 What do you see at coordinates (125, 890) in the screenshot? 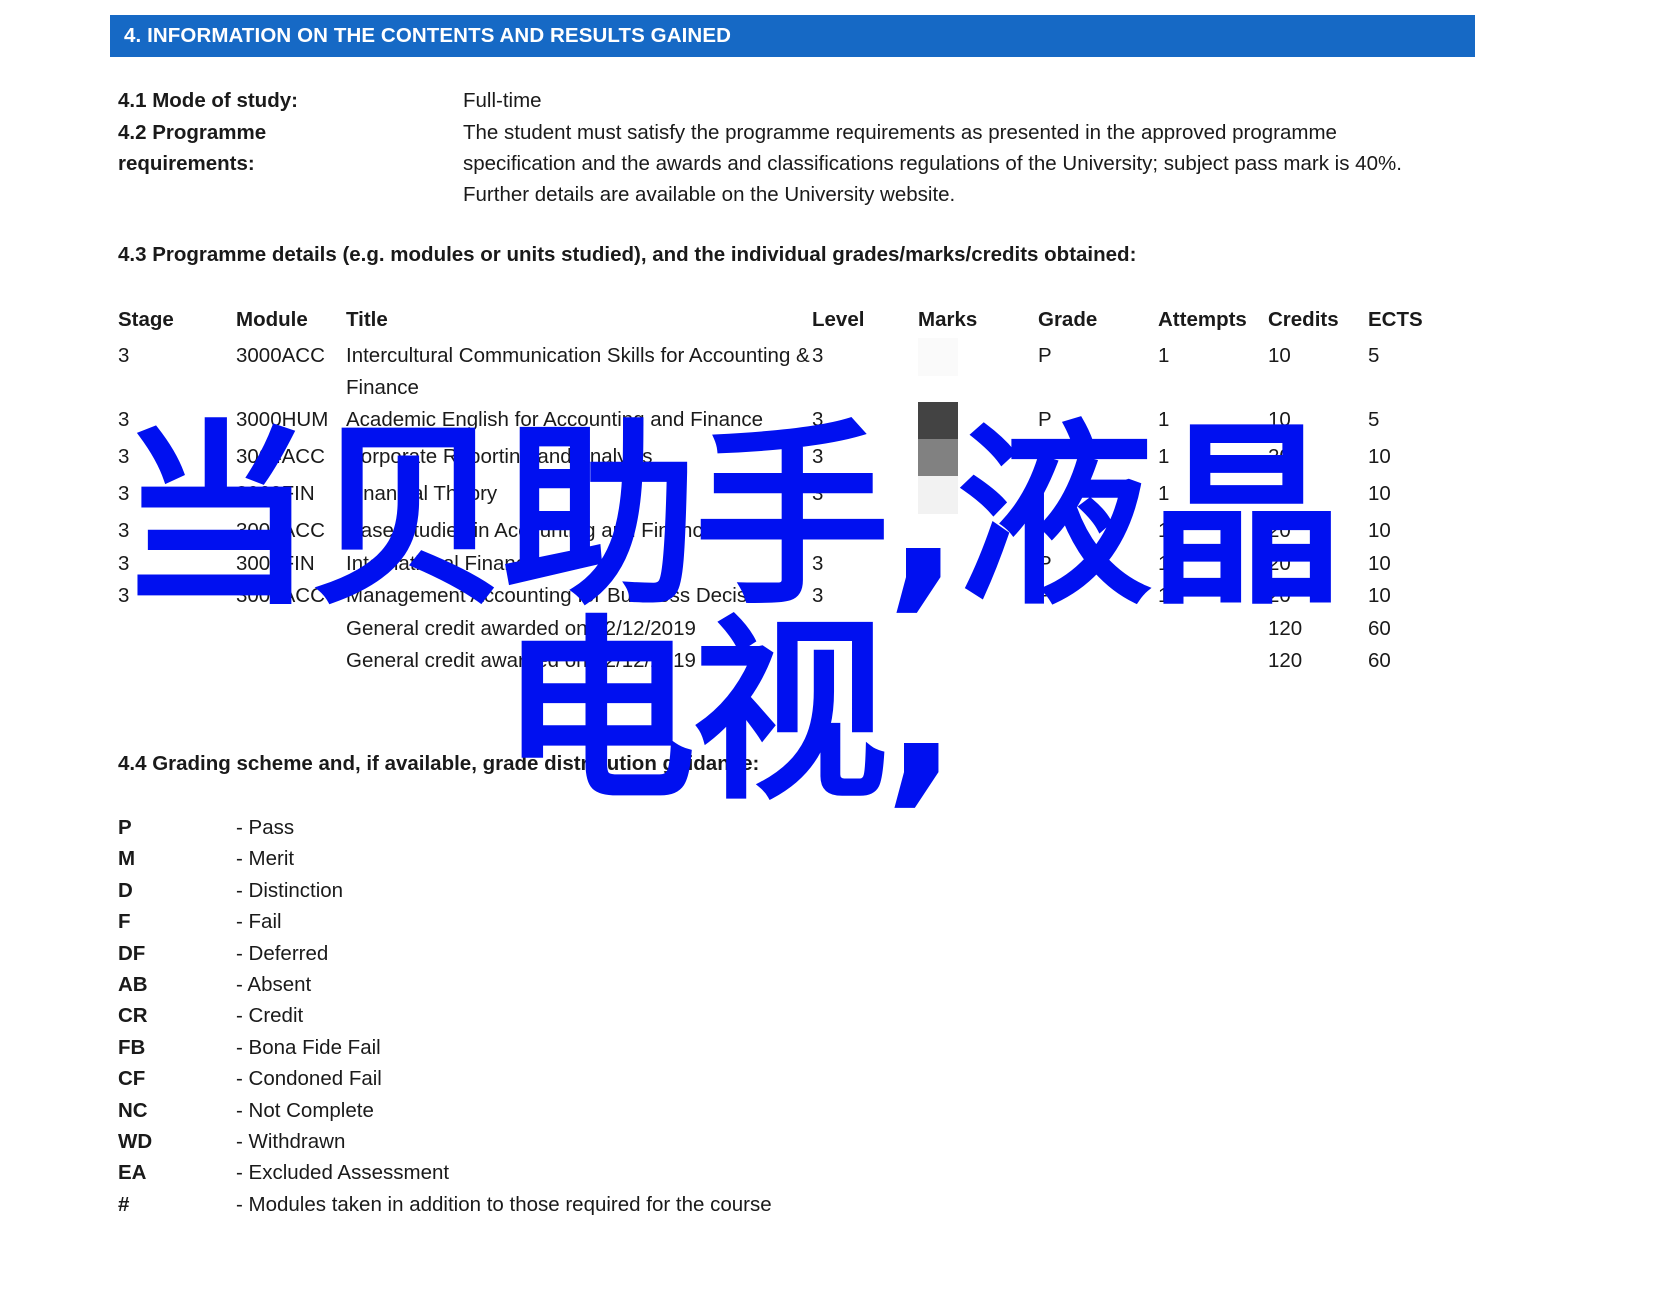
I see `legend-code: D` at bounding box center [125, 890].